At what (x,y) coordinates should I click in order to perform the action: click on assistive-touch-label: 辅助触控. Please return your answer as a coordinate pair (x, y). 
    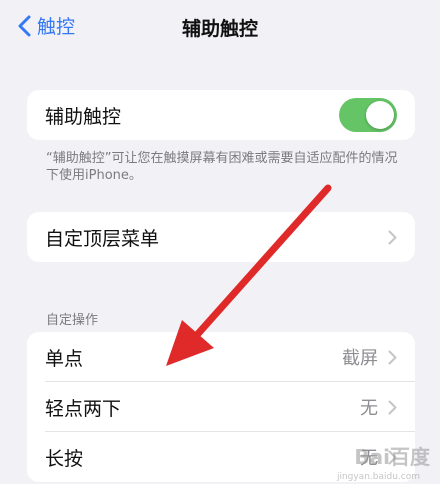
    Looking at the image, I should click on (83, 116).